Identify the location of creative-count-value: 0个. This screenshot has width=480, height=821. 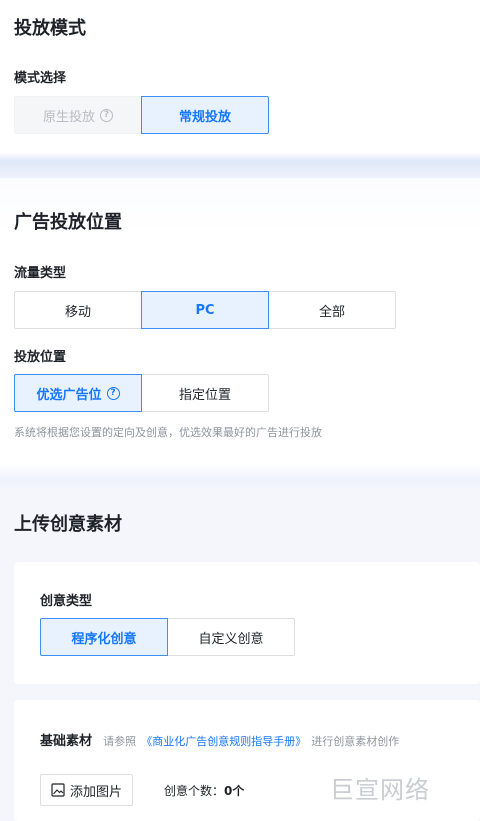
(234, 791).